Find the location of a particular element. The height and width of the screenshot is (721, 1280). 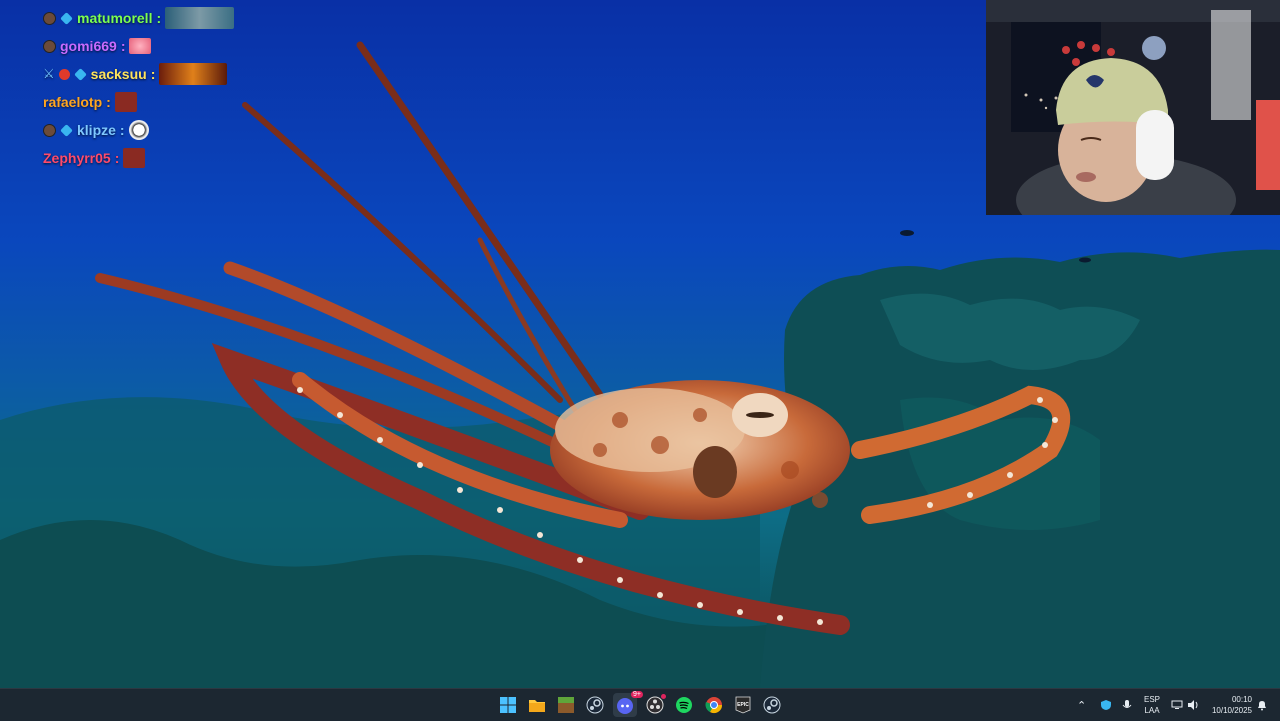

chat-message: rafaelotp: is located at coordinates (138, 102).